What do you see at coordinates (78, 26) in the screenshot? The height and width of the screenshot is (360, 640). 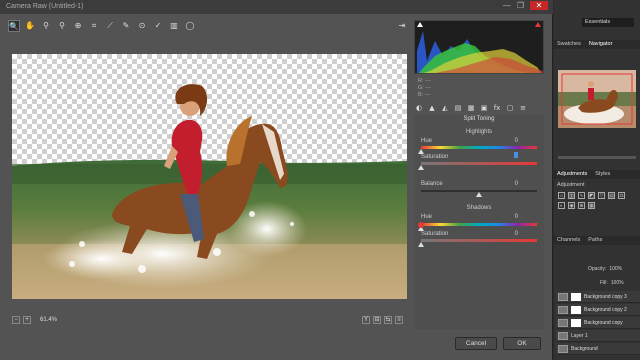 I see `targeted-adjustment-tool-icon: ⊕` at bounding box center [78, 26].